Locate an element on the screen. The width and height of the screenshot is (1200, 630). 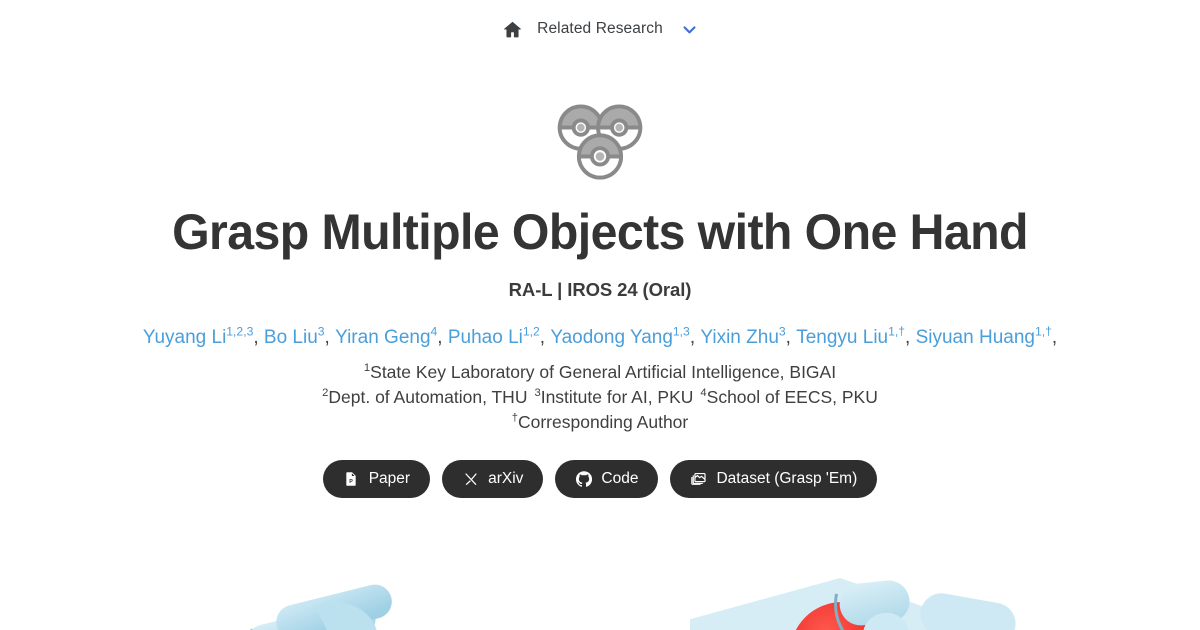
page-title: Grasp Multiple Objects with One Hand is located at coordinates (600, 232).